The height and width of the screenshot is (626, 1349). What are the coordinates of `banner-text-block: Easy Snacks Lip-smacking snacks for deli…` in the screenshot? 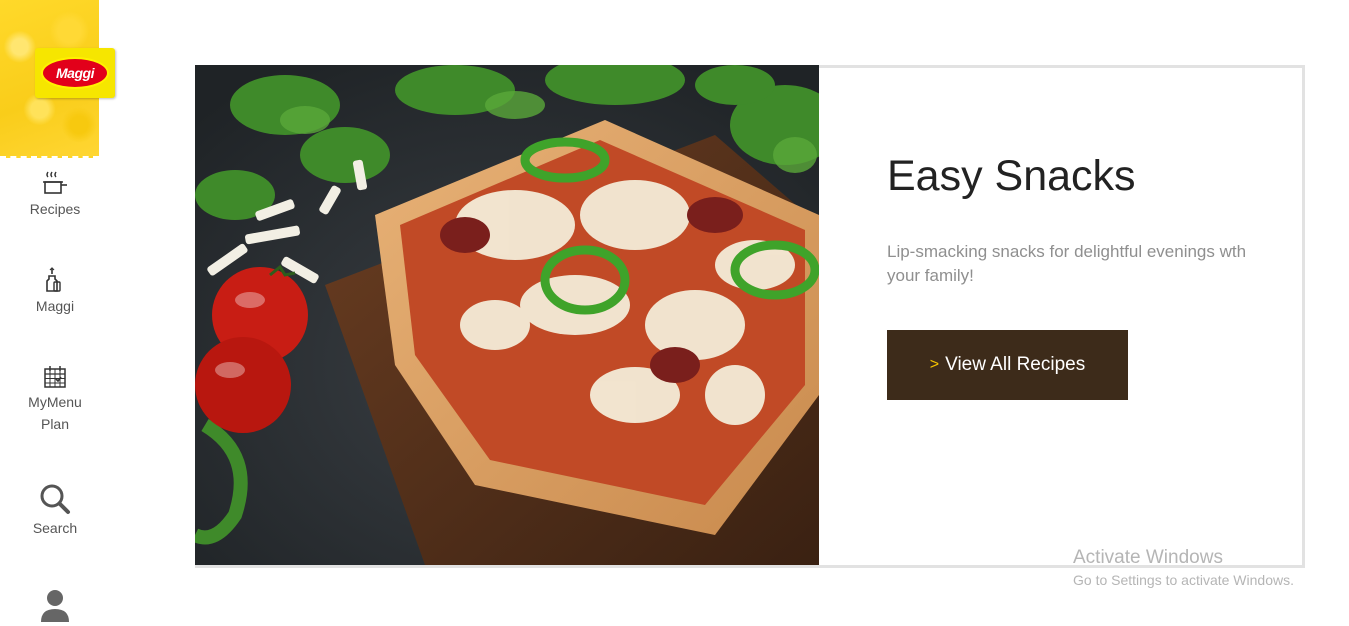 It's located at (1087, 219).